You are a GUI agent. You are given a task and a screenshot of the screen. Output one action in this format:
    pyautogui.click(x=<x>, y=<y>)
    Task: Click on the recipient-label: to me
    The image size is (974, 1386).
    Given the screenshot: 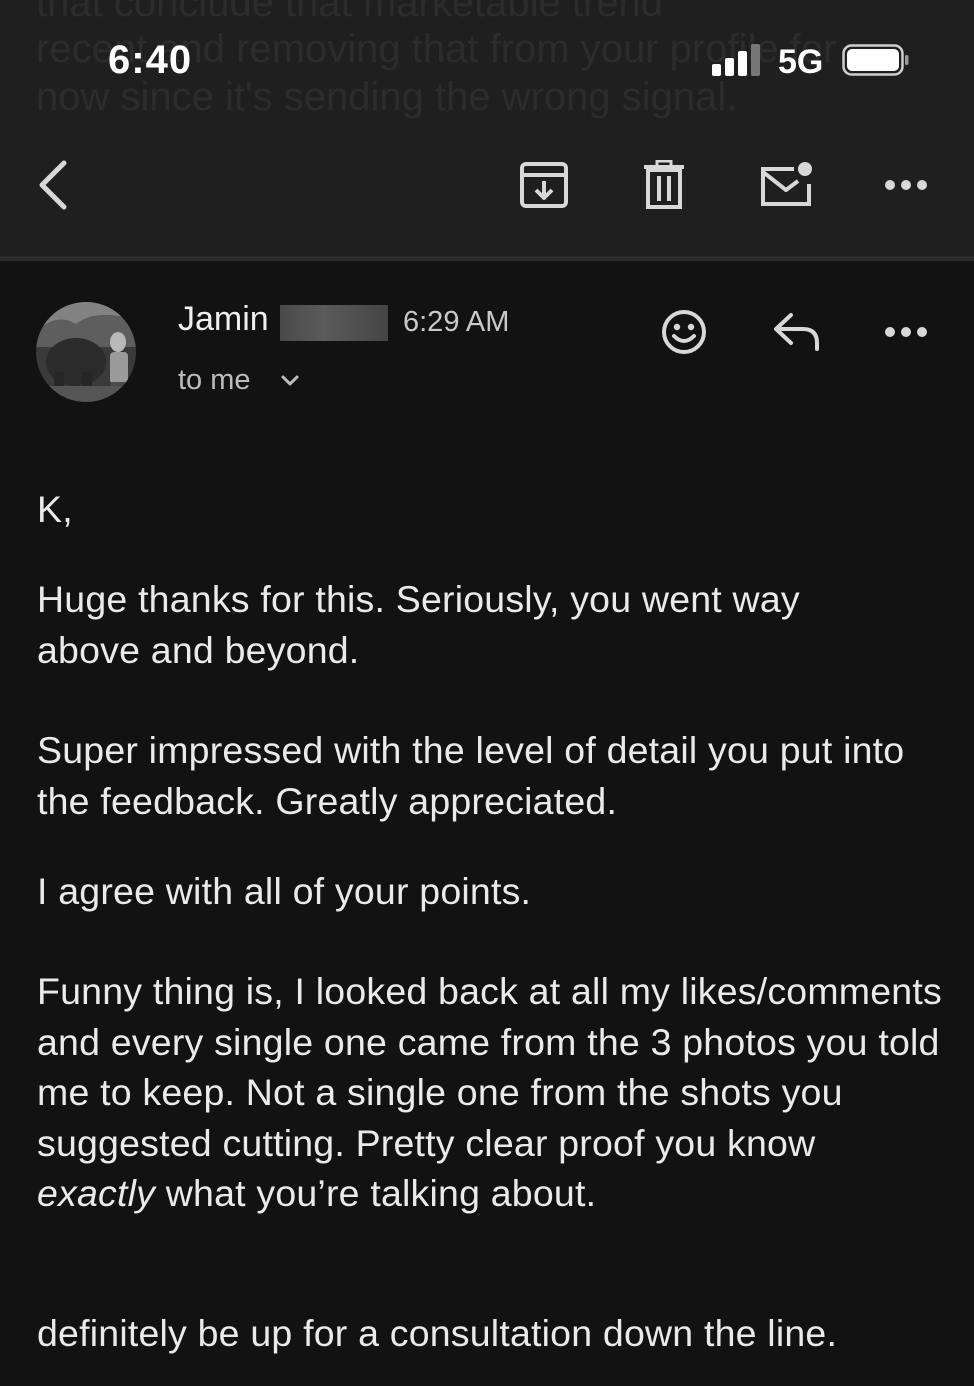 What is the action you would take?
    pyautogui.click(x=214, y=380)
    